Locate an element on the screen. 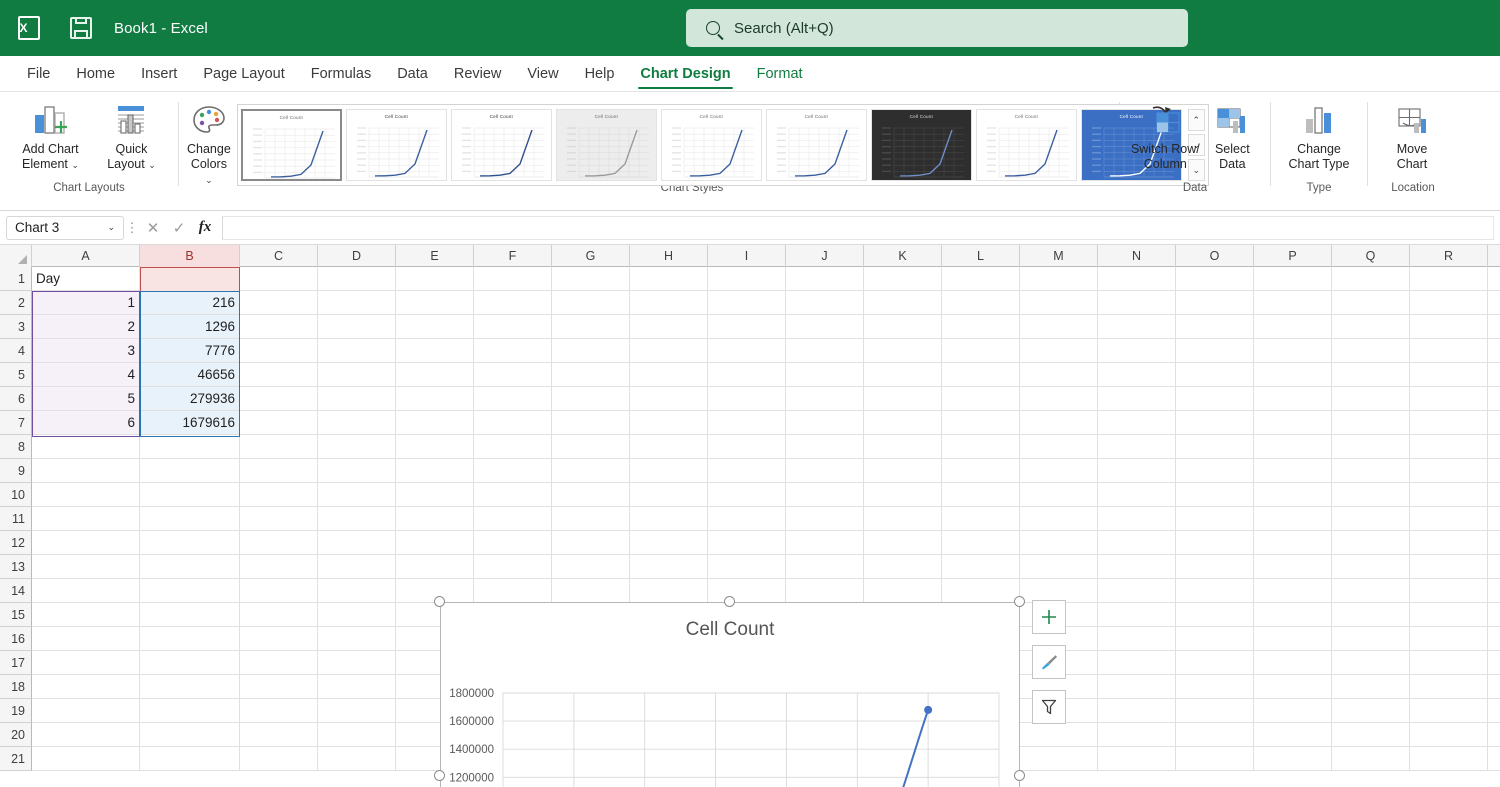  column-header-j: J is located at coordinates (825, 256).